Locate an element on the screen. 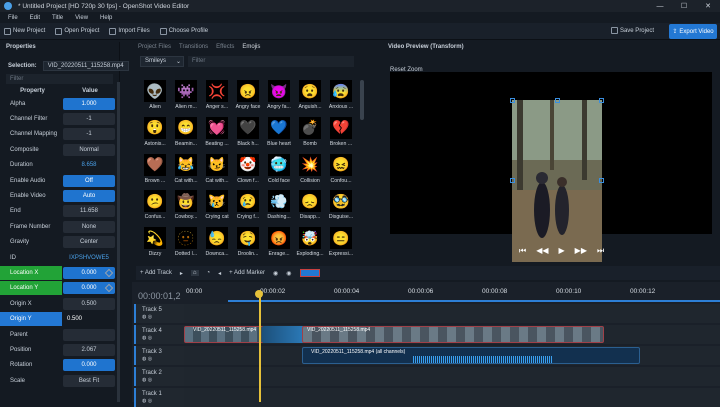 The width and height of the screenshot is (720, 407). property-value: None is located at coordinates (89, 226).